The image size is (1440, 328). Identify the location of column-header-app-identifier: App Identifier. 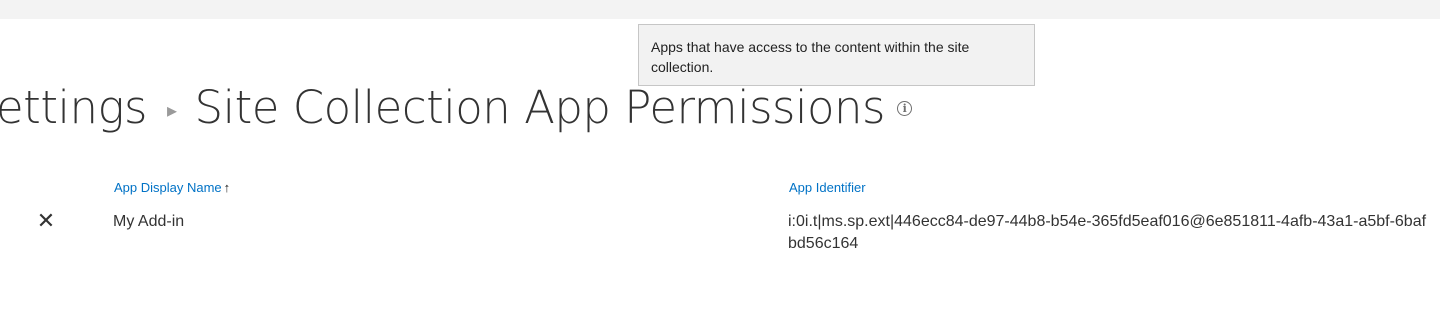
(827, 188).